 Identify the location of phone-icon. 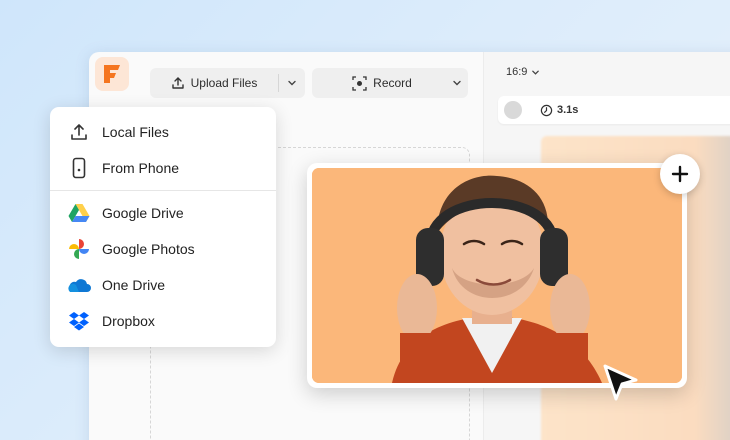
(79, 168).